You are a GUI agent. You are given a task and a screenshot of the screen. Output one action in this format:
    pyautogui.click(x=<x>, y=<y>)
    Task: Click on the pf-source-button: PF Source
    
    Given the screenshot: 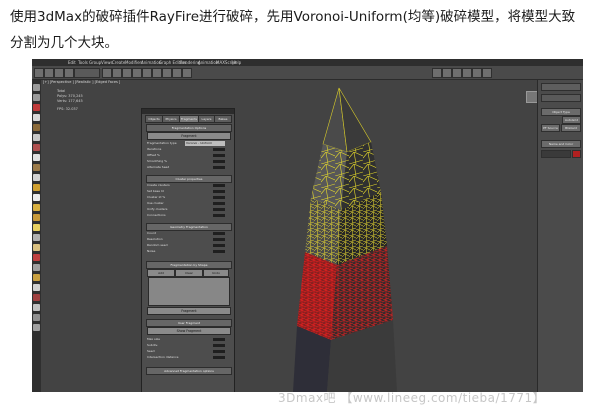 What is the action you would take?
    pyautogui.click(x=550, y=128)
    